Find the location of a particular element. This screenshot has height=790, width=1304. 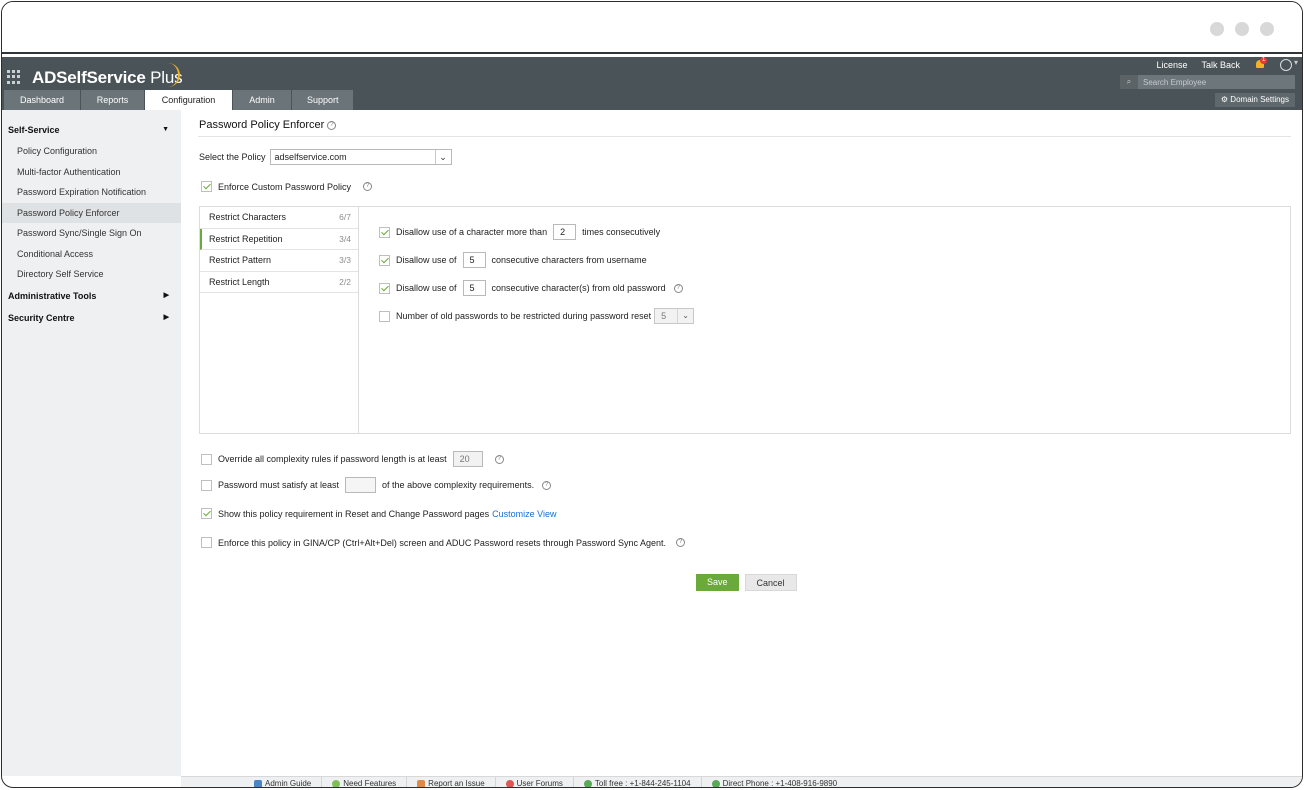

enforce-custom-policy-checkbox is located at coordinates (206, 186).